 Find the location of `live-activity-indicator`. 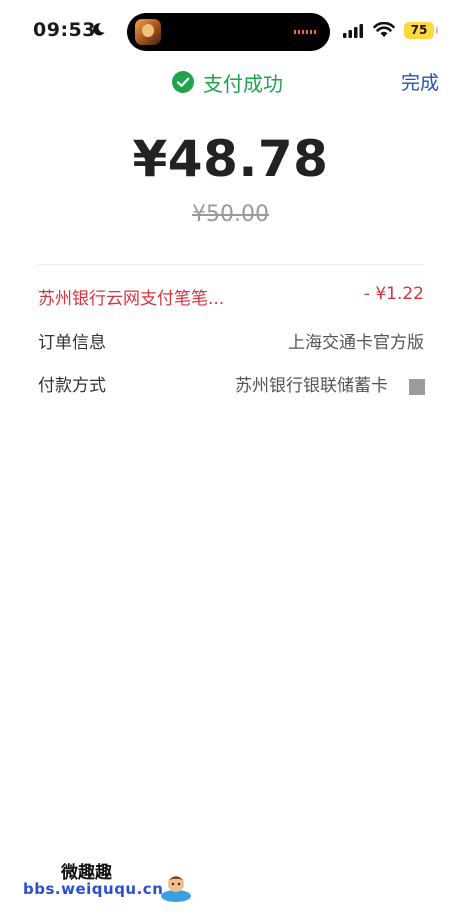

live-activity-indicator is located at coordinates (305, 32).